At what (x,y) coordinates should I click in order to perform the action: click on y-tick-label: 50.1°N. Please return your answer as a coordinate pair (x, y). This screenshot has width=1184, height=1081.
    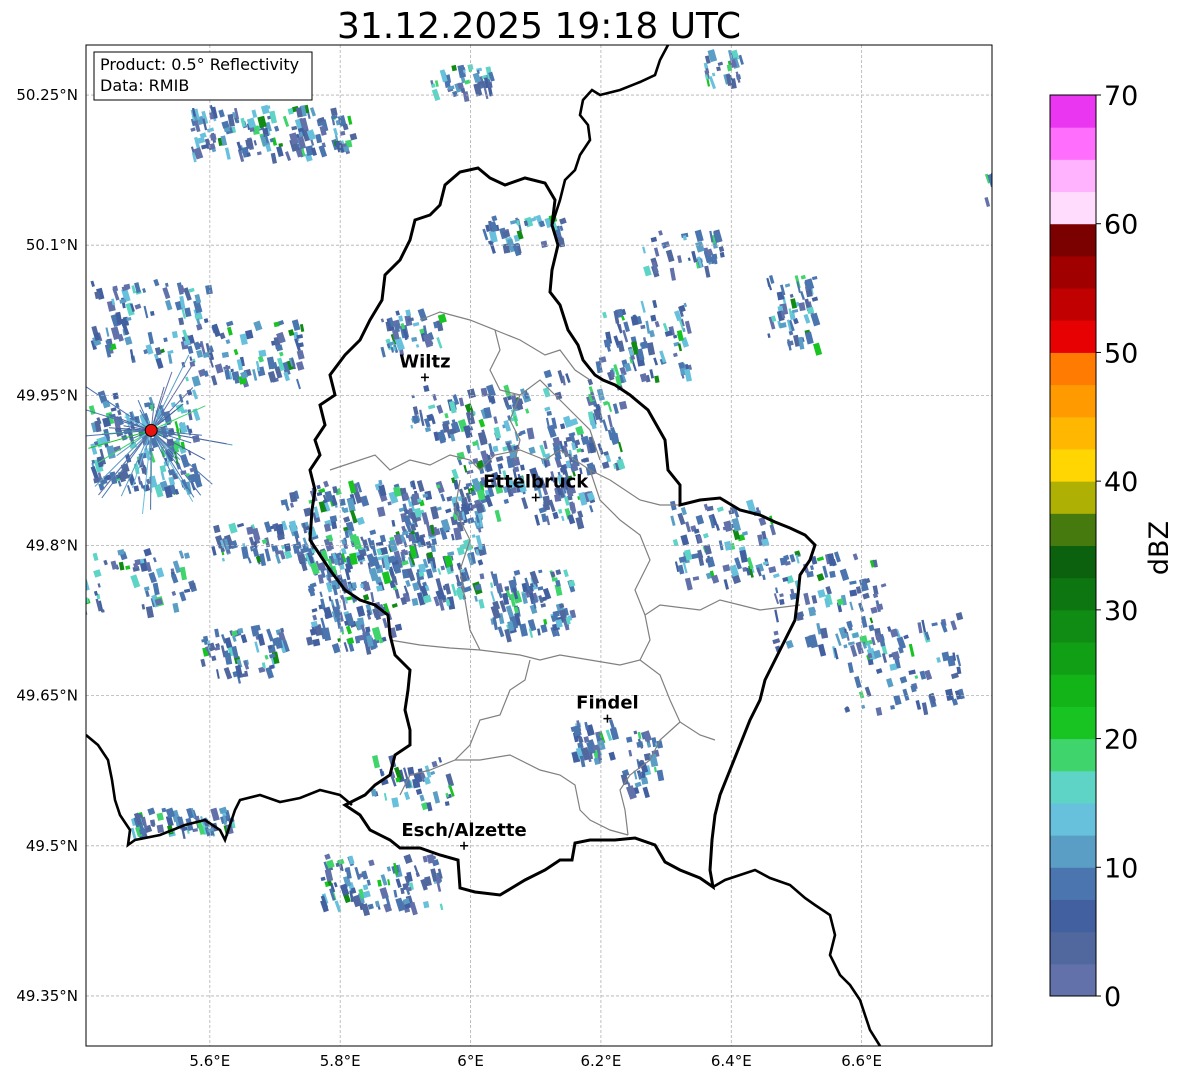
    Looking at the image, I should click on (52, 245).